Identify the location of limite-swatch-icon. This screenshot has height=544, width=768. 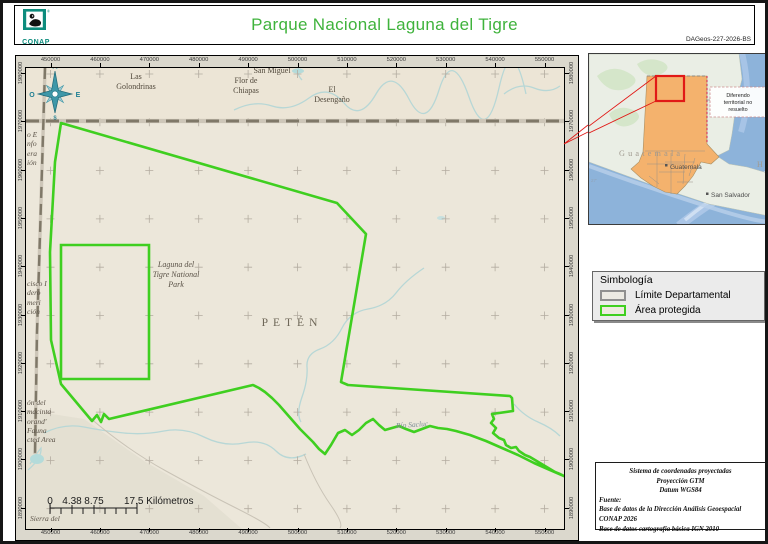
(613, 295).